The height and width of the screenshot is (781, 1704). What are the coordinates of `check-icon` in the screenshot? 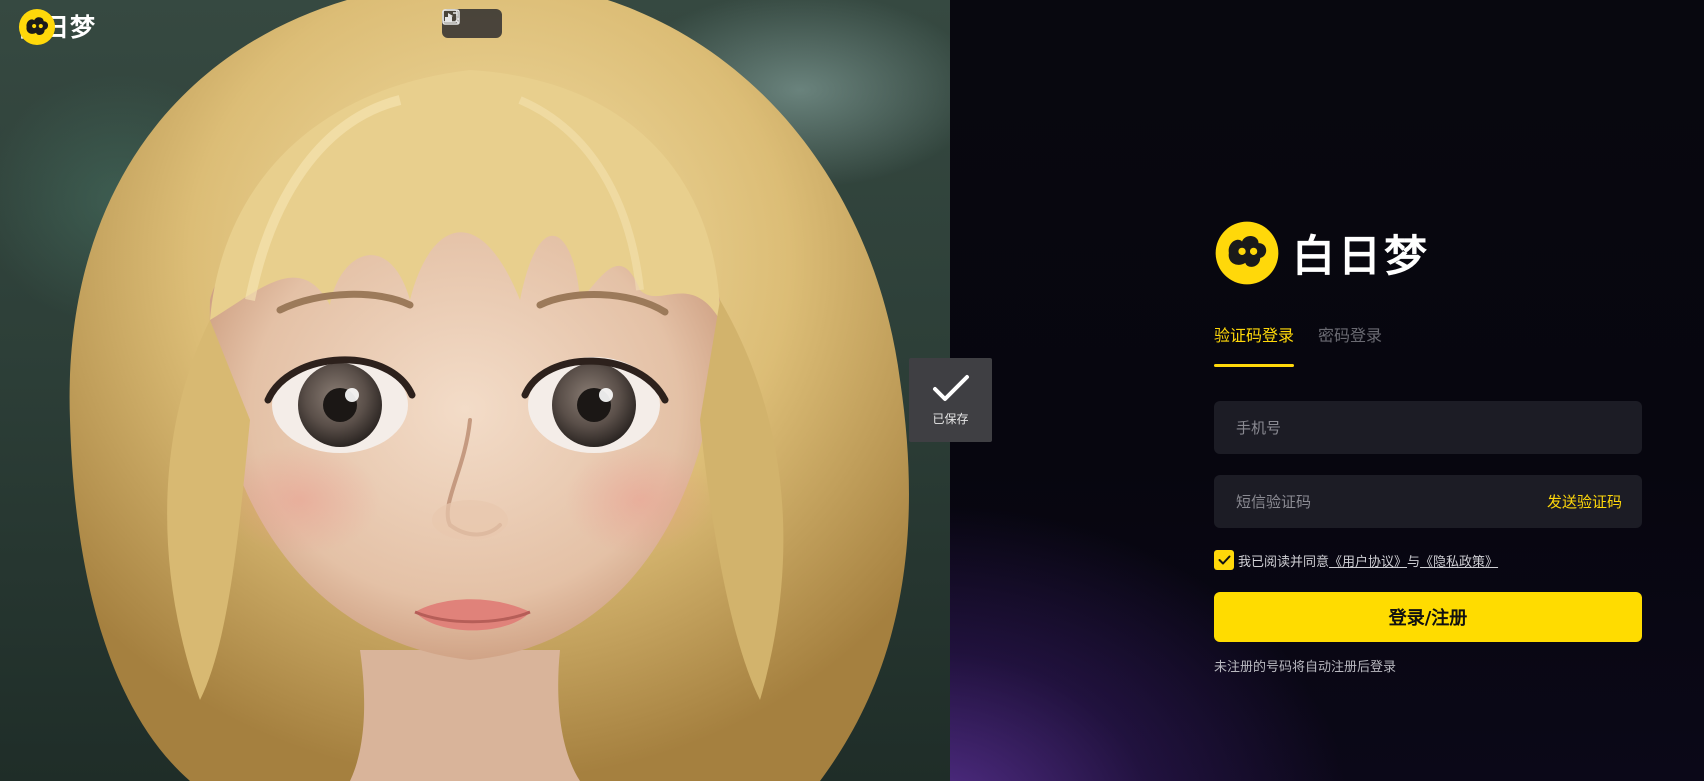 It's located at (1224, 560).